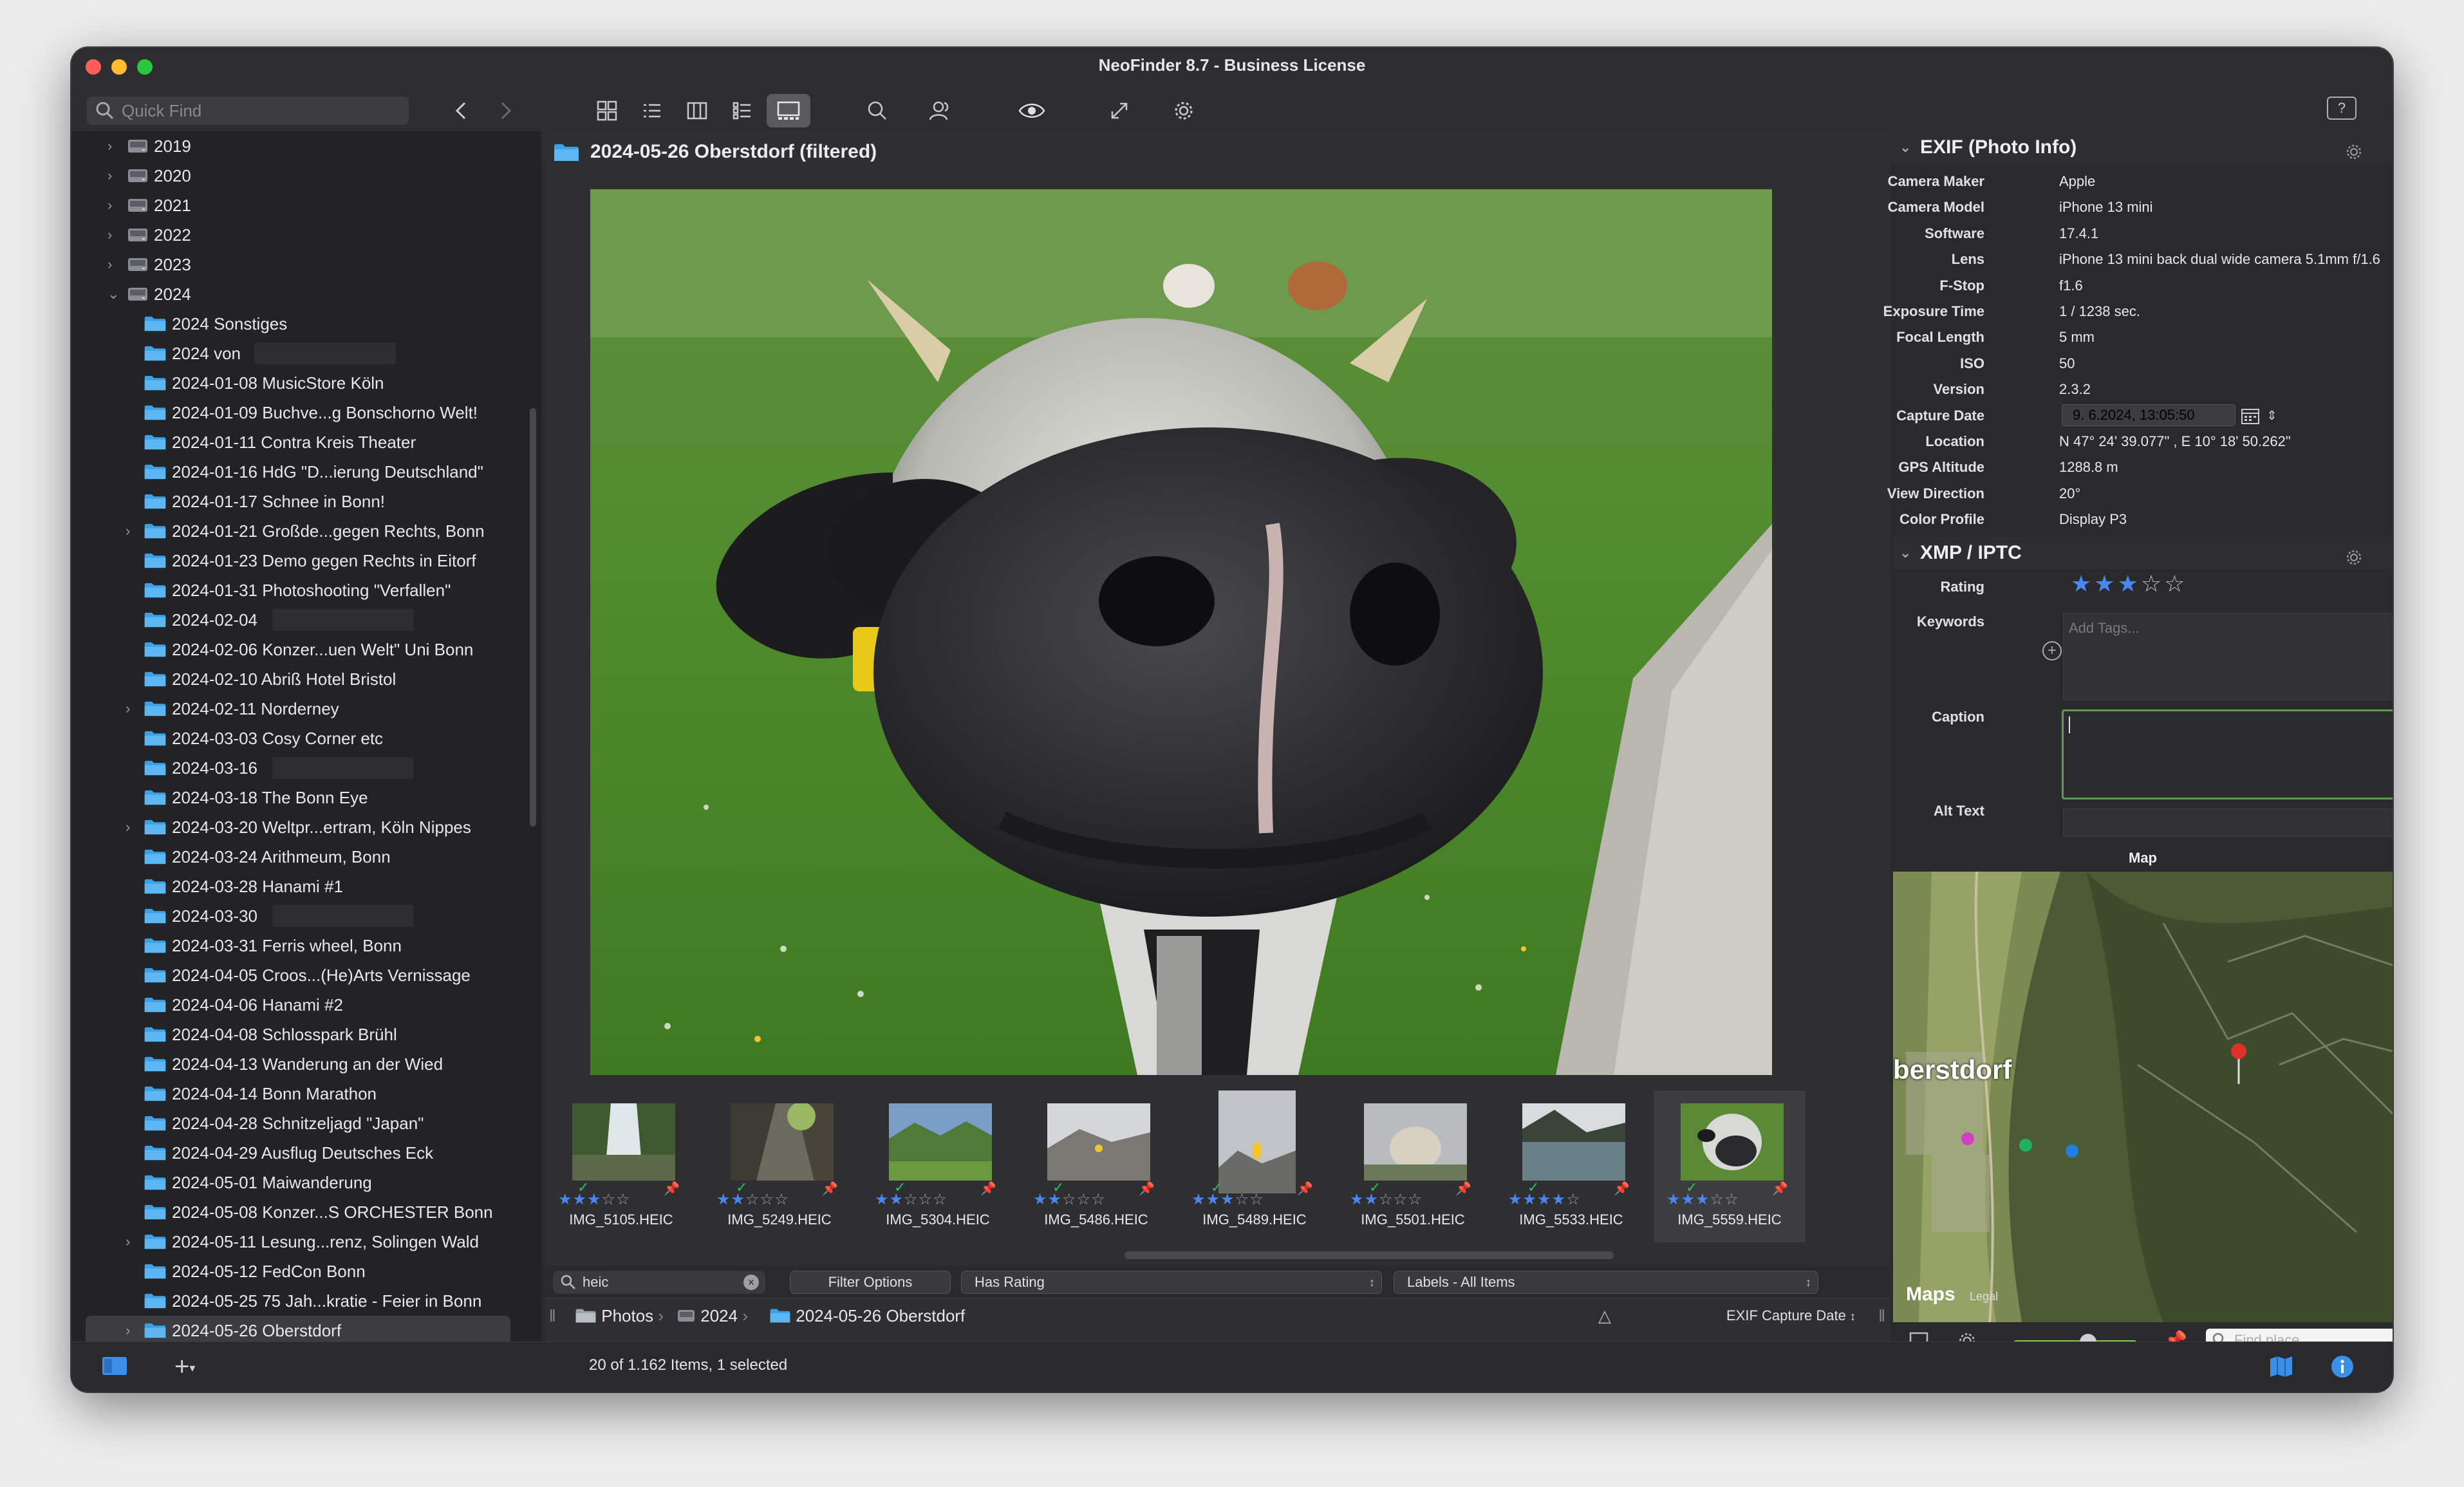  I want to click on path-item-2024: 2024 ›, so click(712, 1315).